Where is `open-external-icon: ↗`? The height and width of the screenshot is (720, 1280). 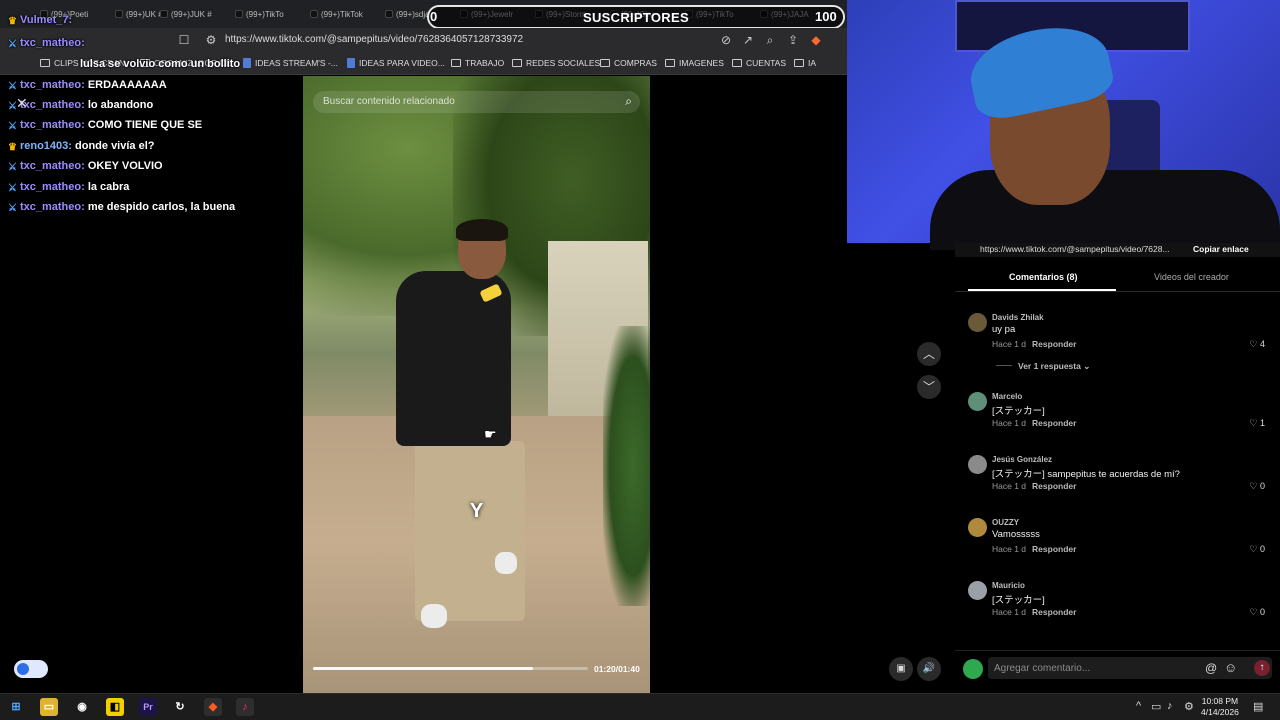 open-external-icon: ↗ is located at coordinates (748, 40).